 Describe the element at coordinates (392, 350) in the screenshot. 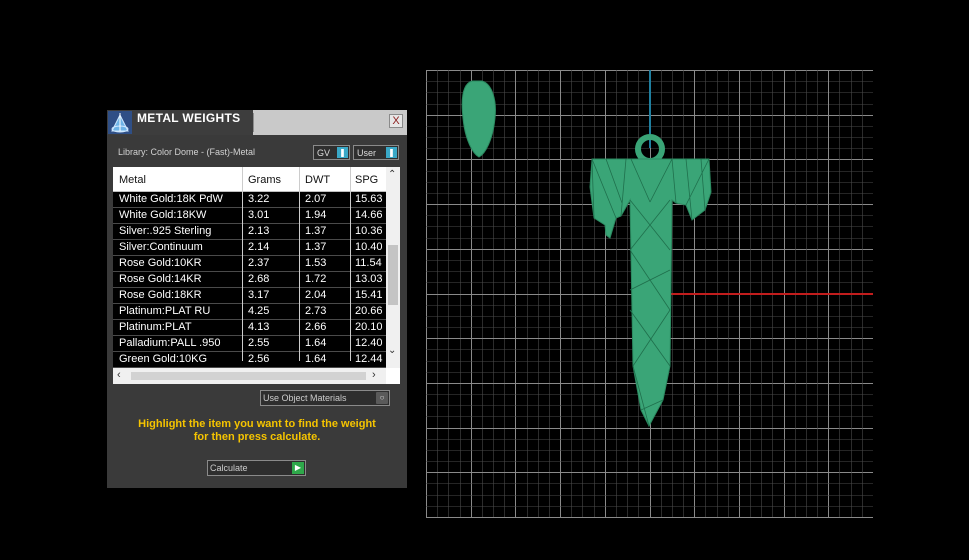

I see `scroll-down-icon: ⌄` at that location.